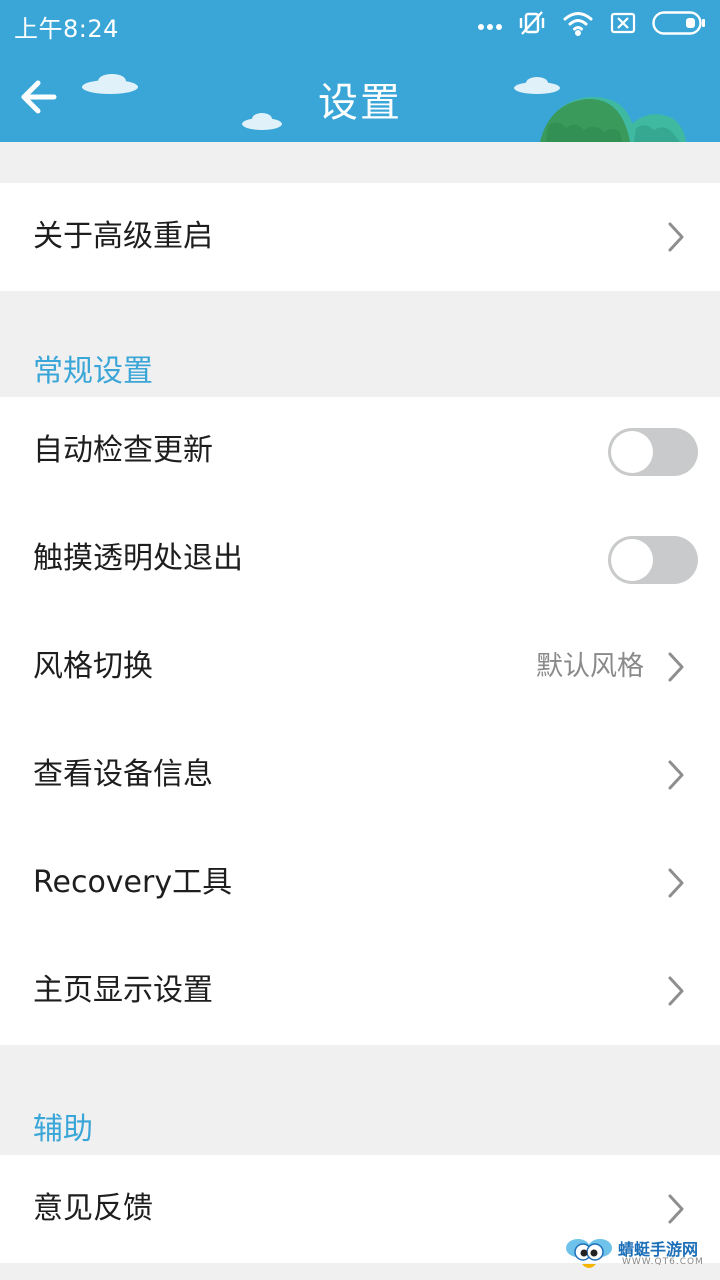 This screenshot has width=720, height=1280. What do you see at coordinates (623, 25) in the screenshot?
I see `sim-off-icon` at bounding box center [623, 25].